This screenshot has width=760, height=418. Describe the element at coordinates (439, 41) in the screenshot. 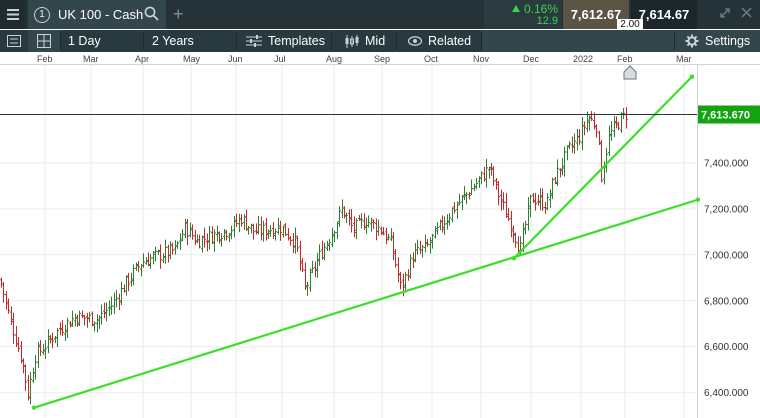

I see `related-button: Related` at that location.